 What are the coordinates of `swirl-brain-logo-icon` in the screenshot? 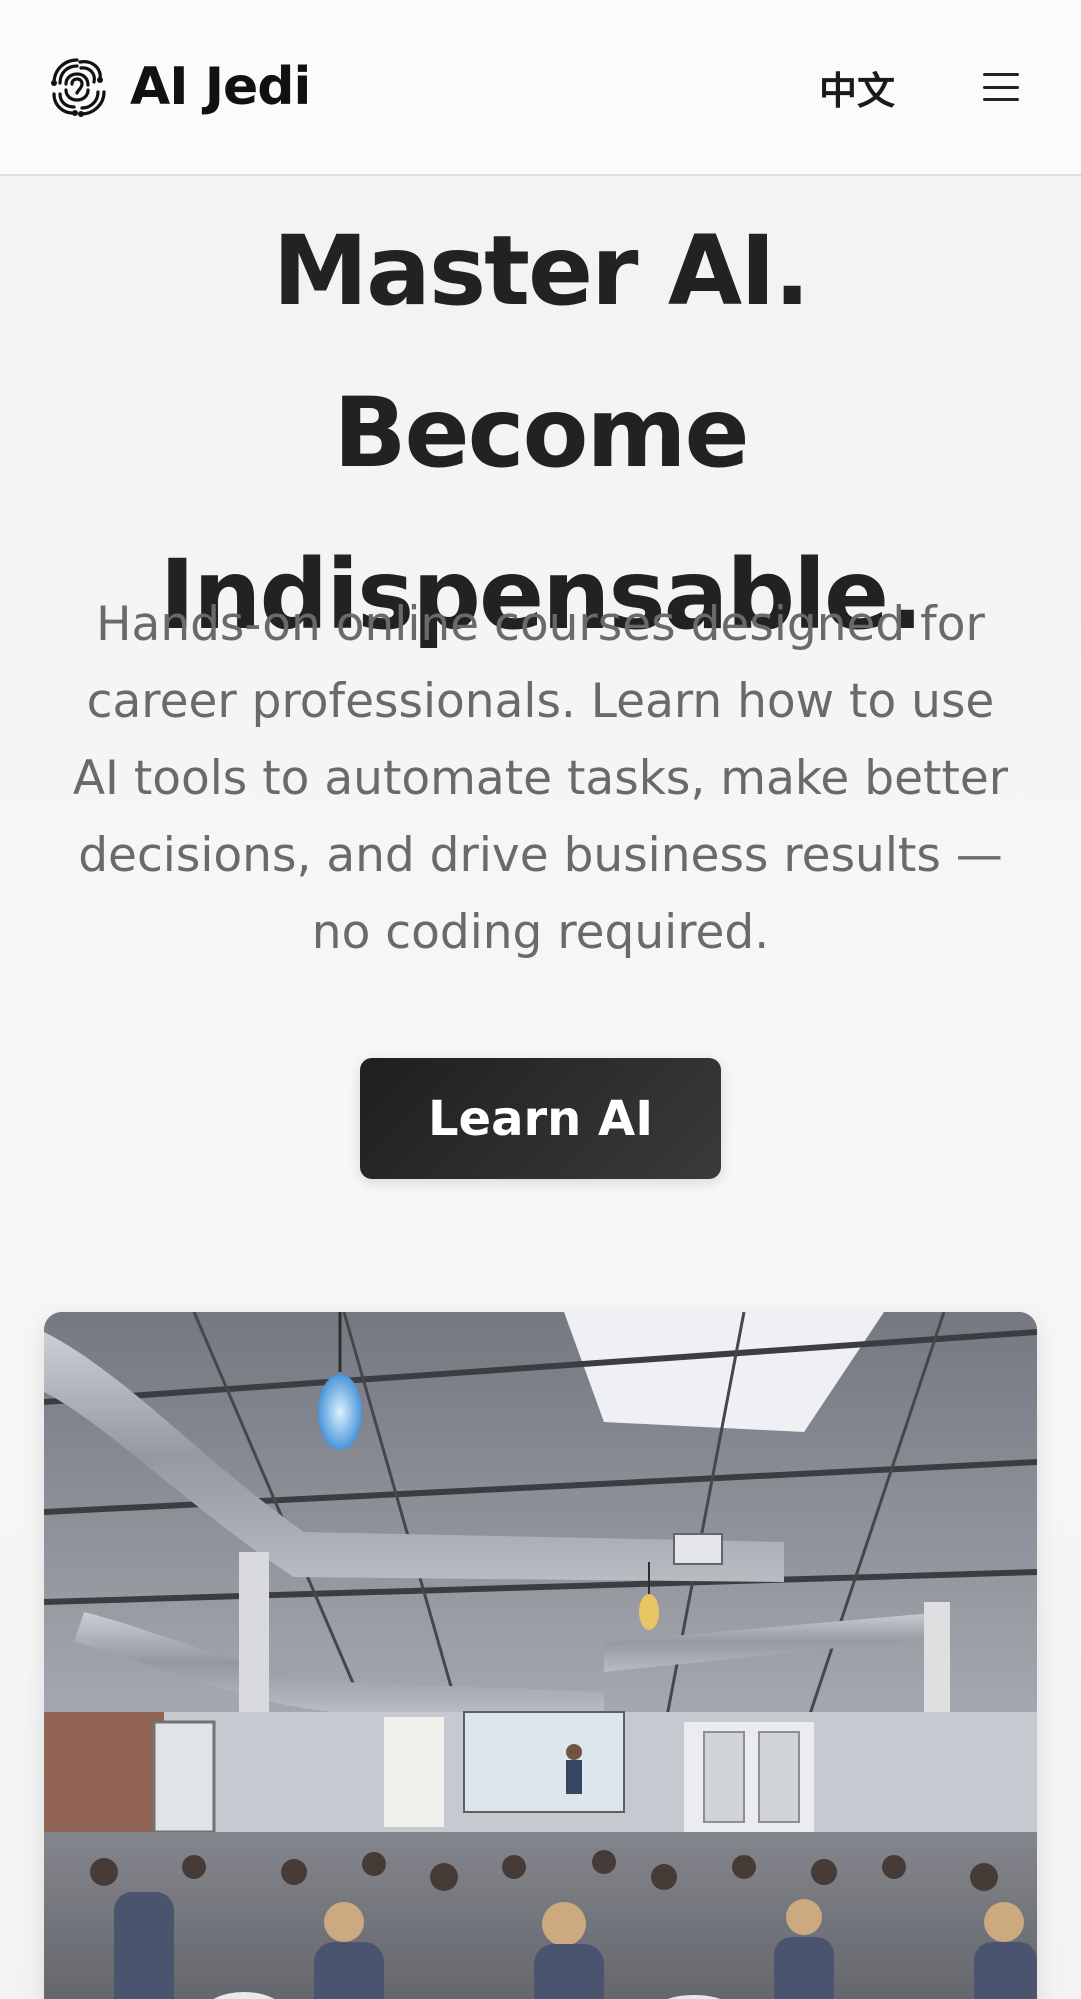 It's located at (78, 87).